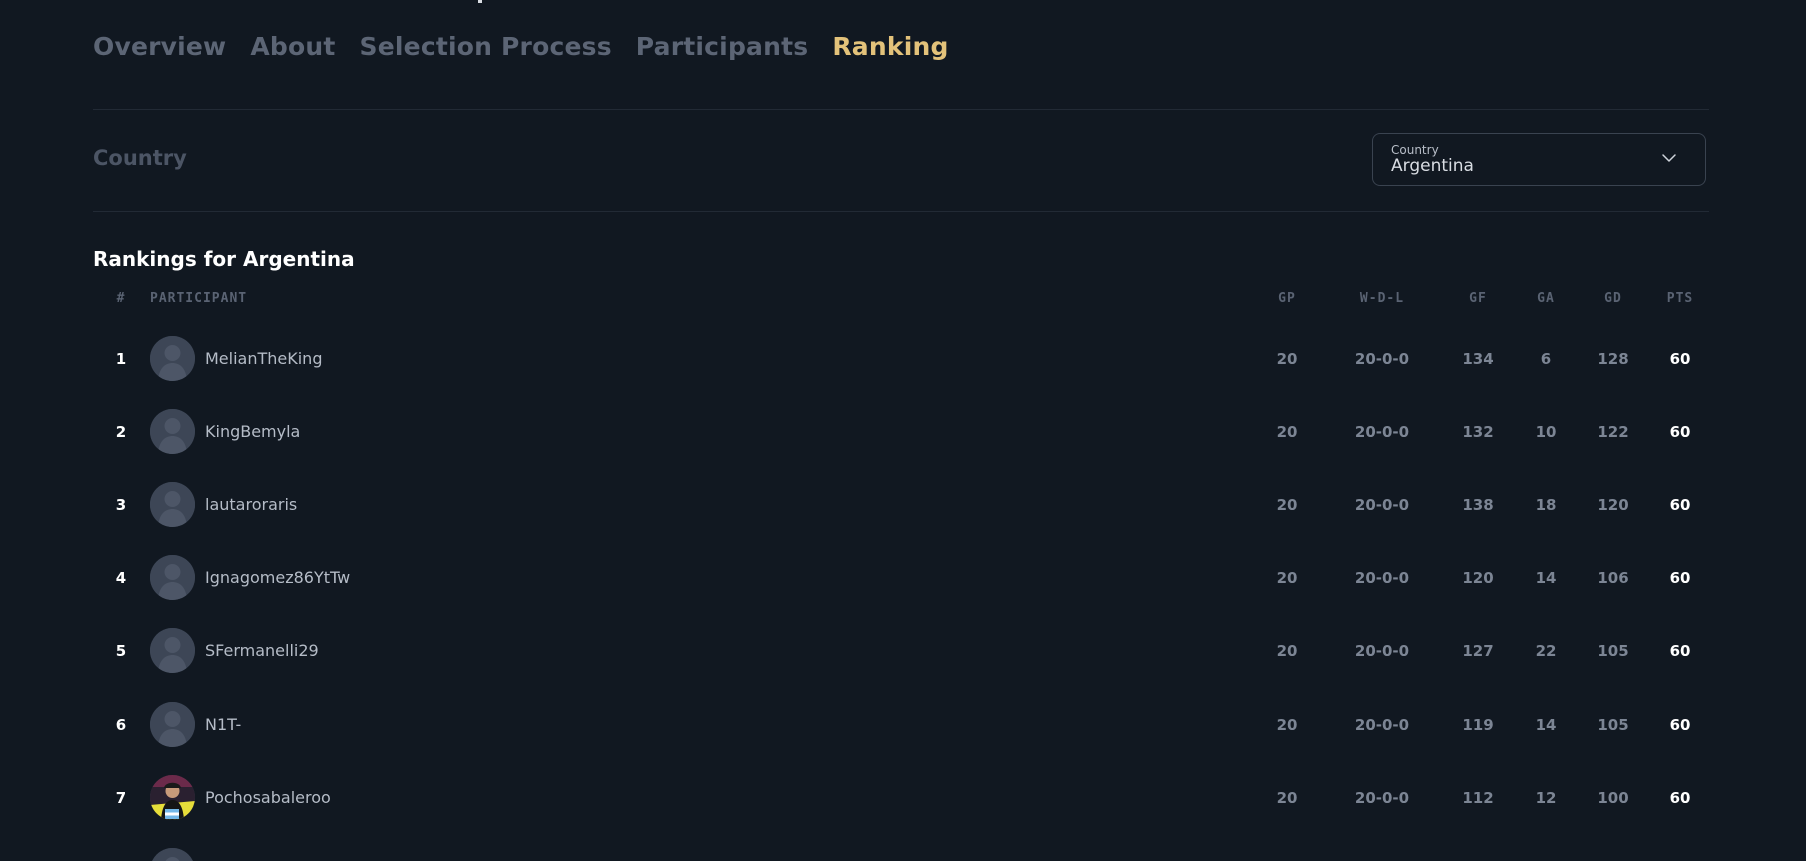 The height and width of the screenshot is (861, 1806). Describe the element at coordinates (1478, 359) in the screenshot. I see `gf-cell: 134` at that location.